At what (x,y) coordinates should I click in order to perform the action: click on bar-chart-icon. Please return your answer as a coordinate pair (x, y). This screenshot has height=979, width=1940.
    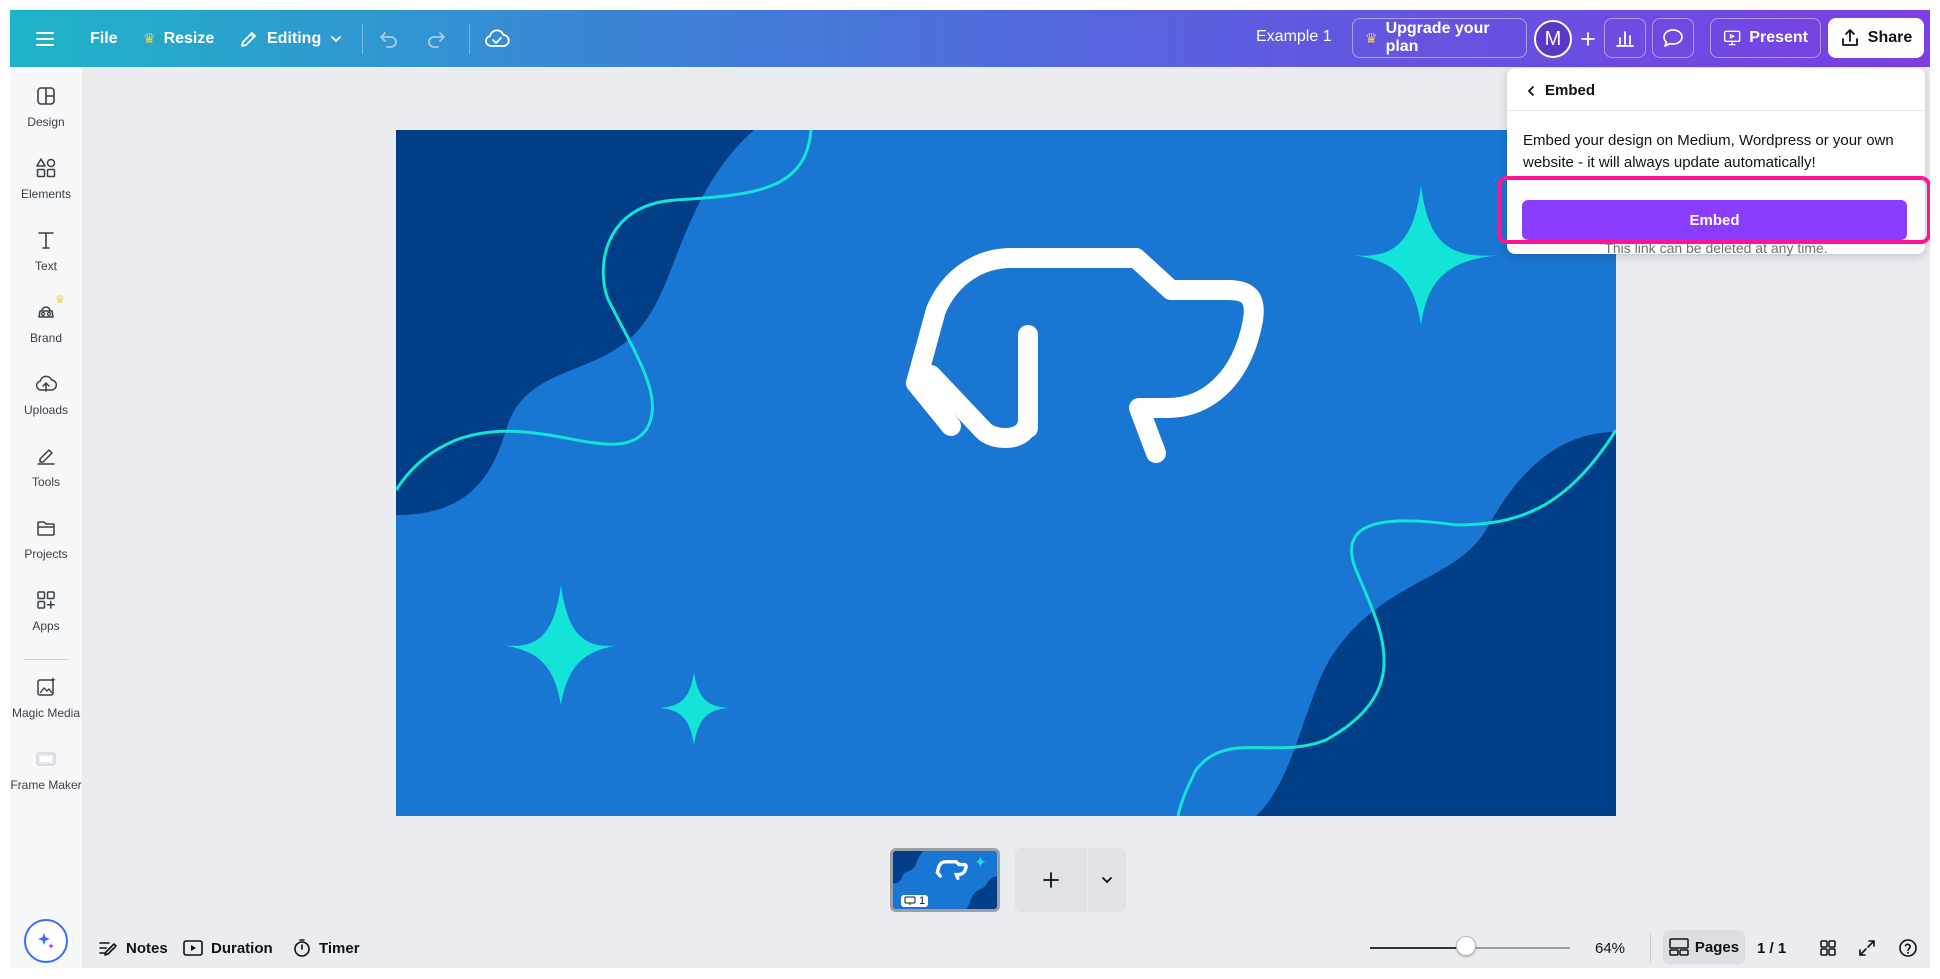
    Looking at the image, I should click on (1625, 39).